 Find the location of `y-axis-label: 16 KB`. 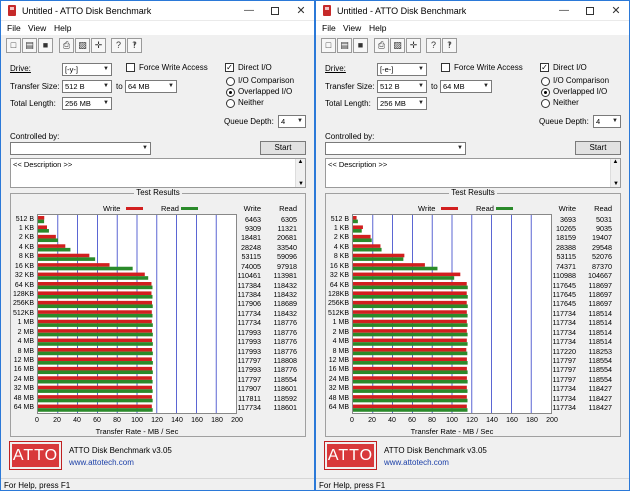

y-axis-label: 16 KB is located at coordinates (24, 266).